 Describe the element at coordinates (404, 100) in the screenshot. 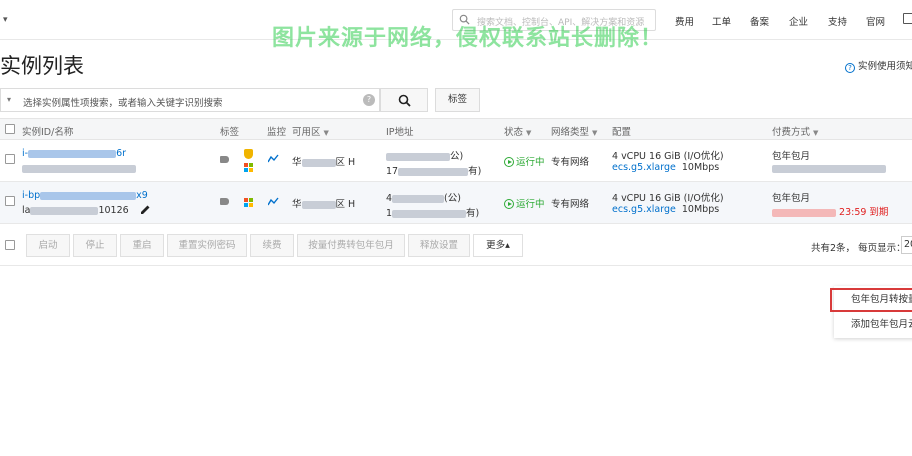

I see `search-button` at that location.